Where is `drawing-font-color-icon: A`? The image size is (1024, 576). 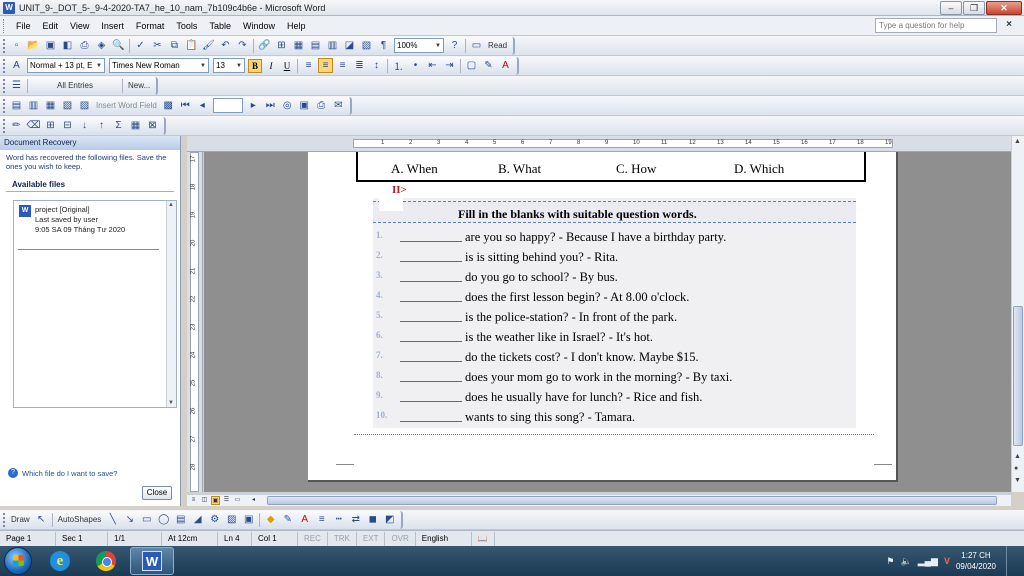 drawing-font-color-icon: A is located at coordinates (304, 519).